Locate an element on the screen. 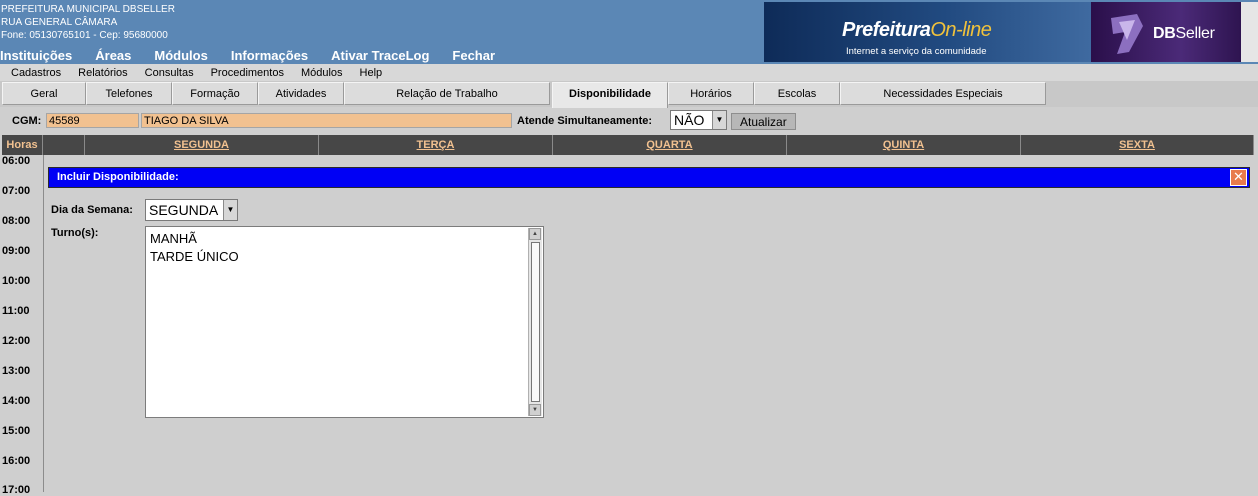 Image resolution: width=1258 pixels, height=496 pixels. shifts-listbox: MANHÃ TARDE ÚNICO ▲ ▼ is located at coordinates (344, 322).